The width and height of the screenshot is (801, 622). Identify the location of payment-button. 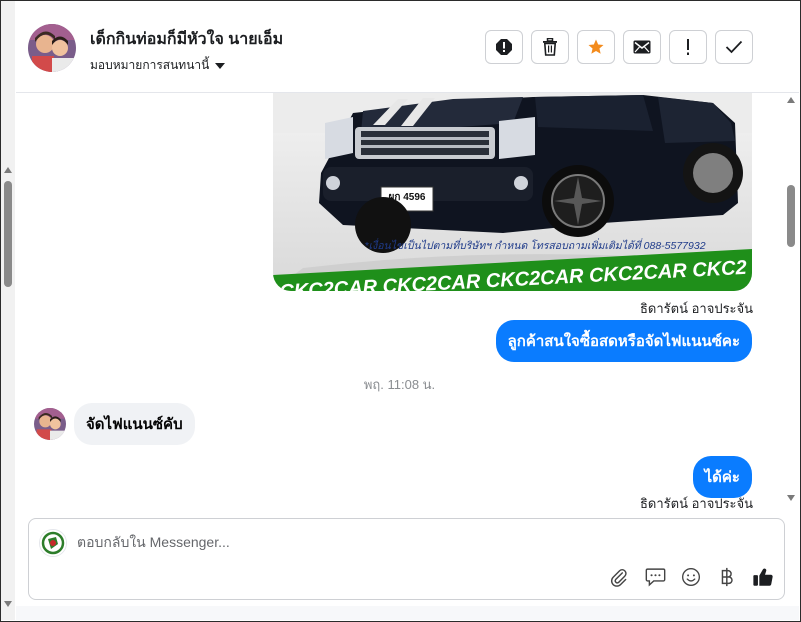
(727, 577).